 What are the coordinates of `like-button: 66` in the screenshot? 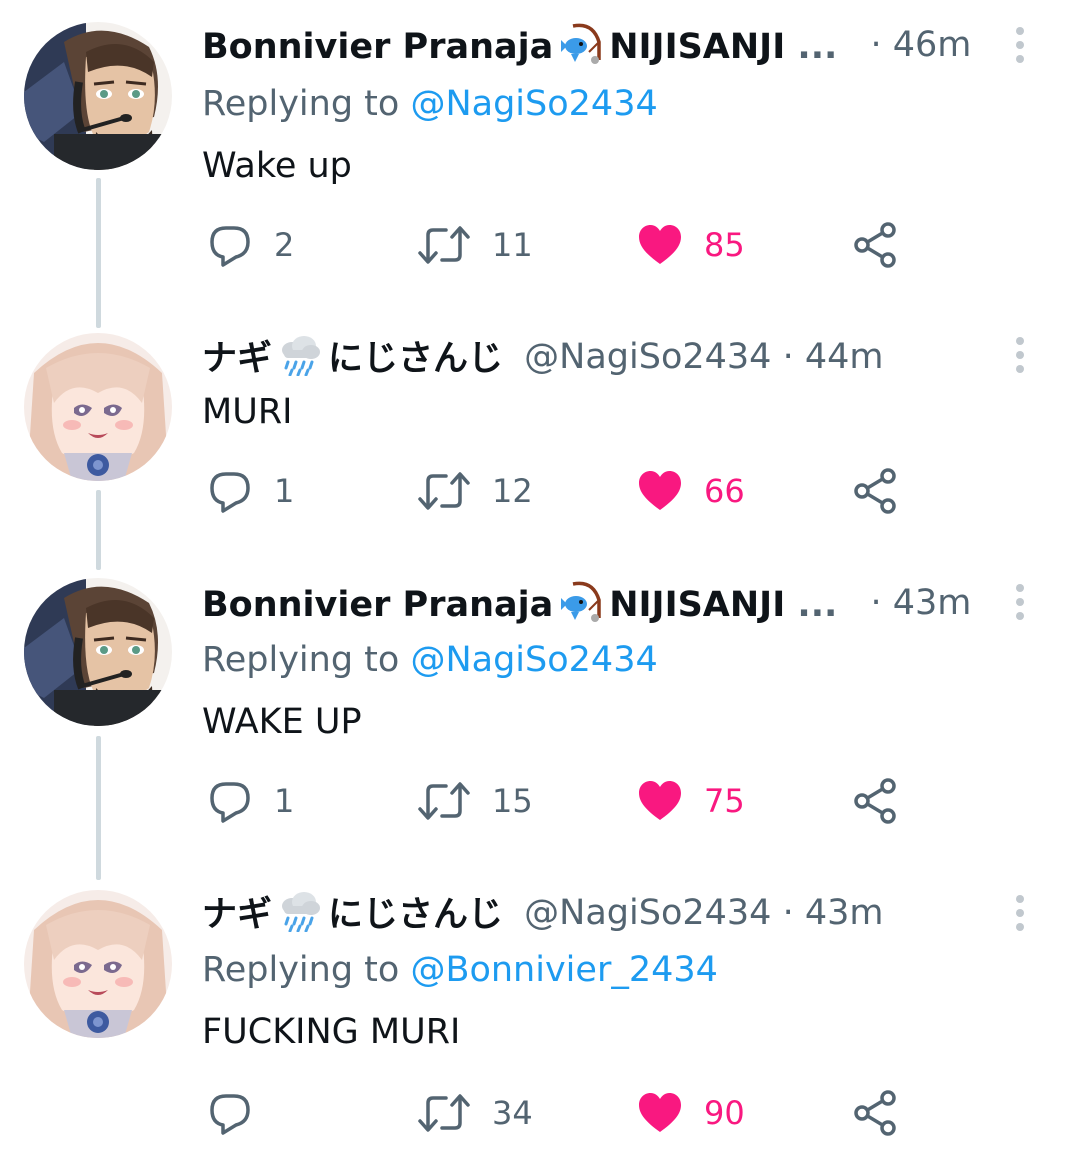 It's located at (690, 491).